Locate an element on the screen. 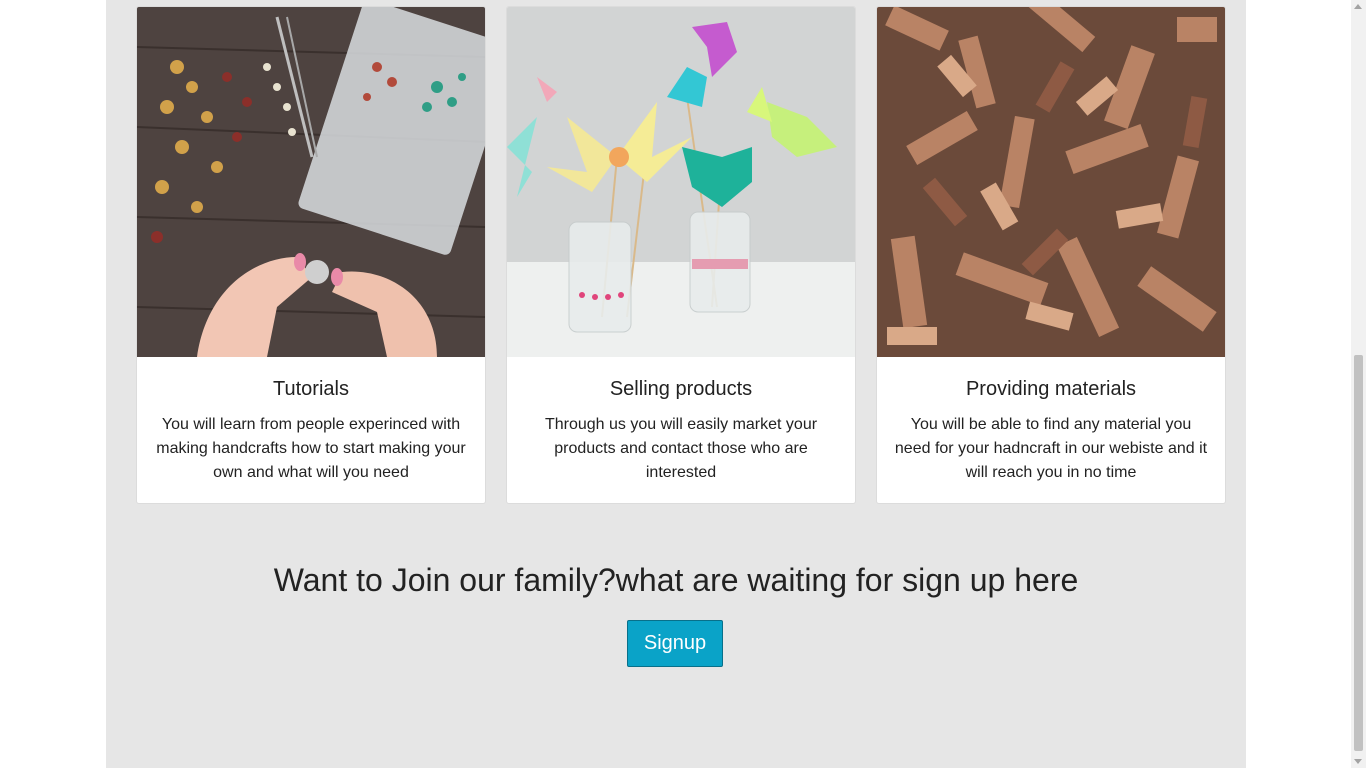 The image size is (1366, 768). card-title: Providing materials is located at coordinates (1051, 389).